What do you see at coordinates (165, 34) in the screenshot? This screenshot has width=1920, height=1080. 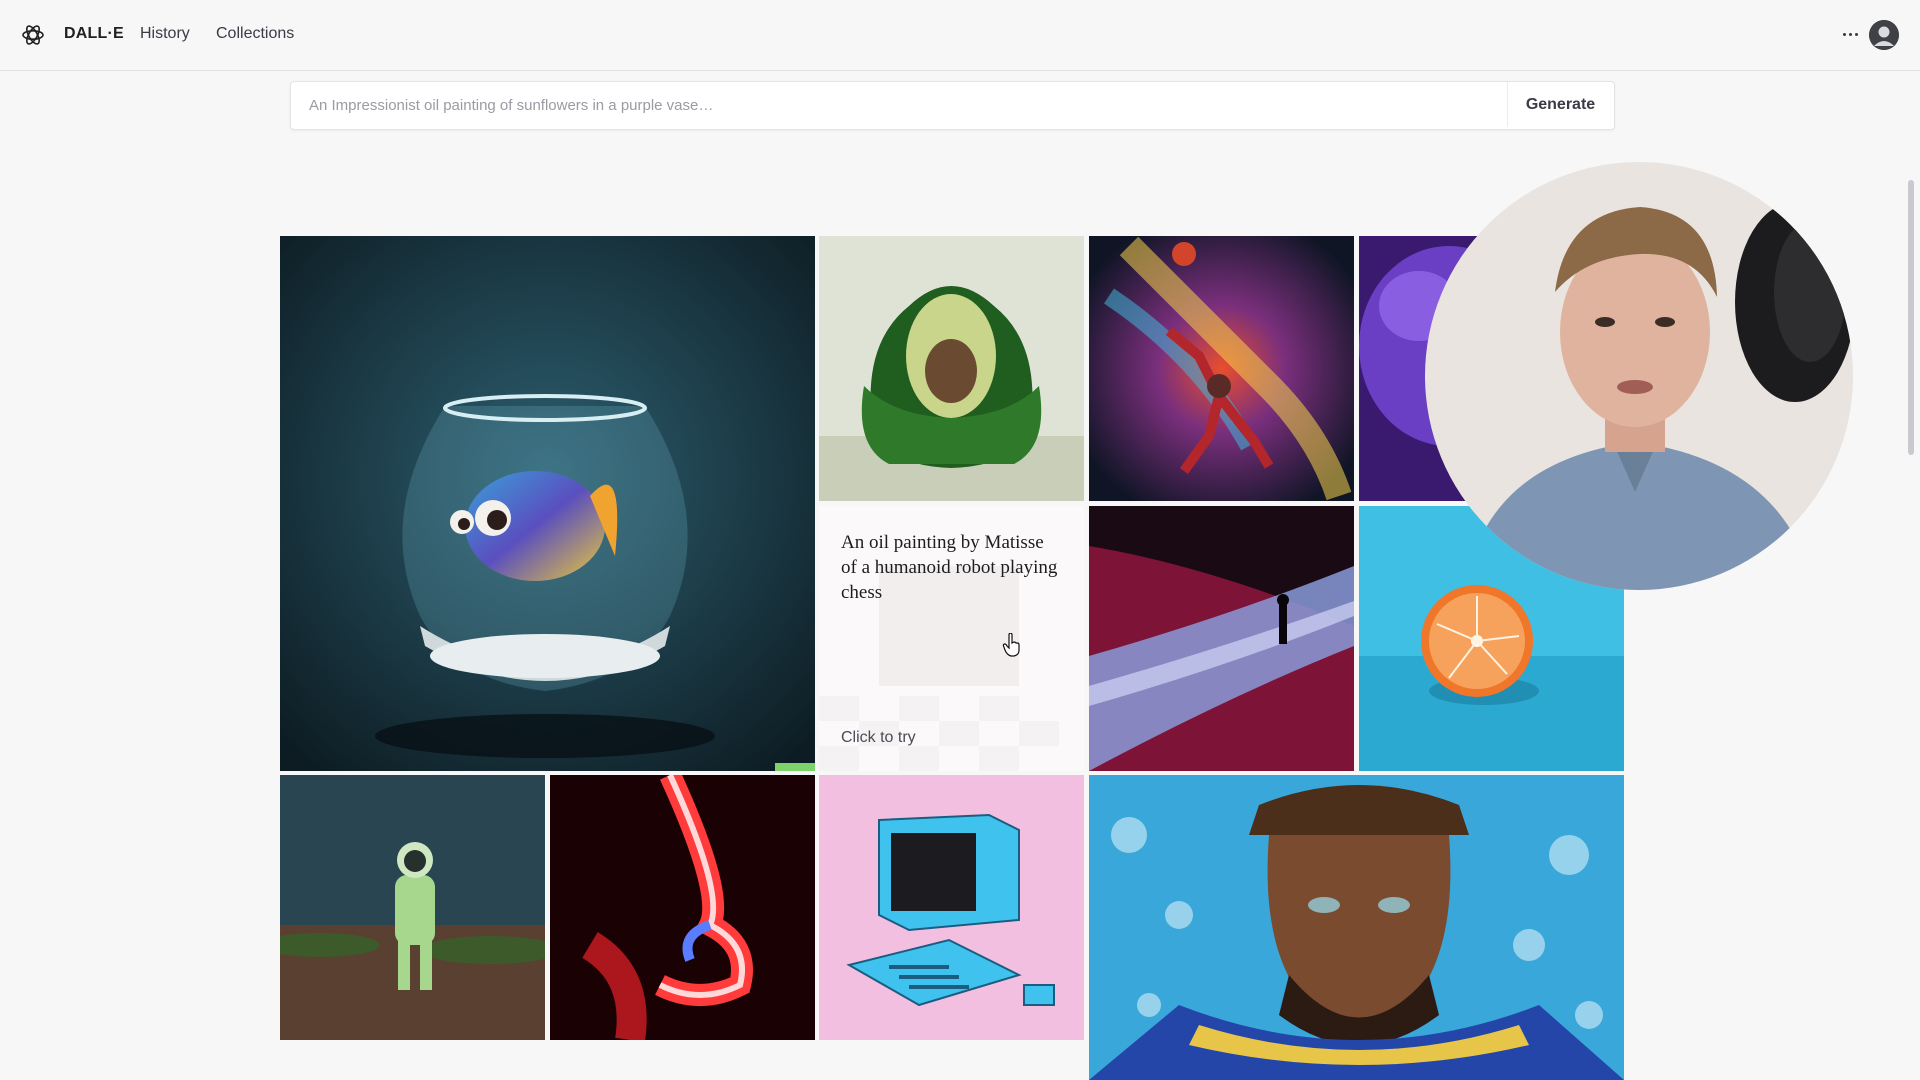 I see `nav-history-link: History` at bounding box center [165, 34].